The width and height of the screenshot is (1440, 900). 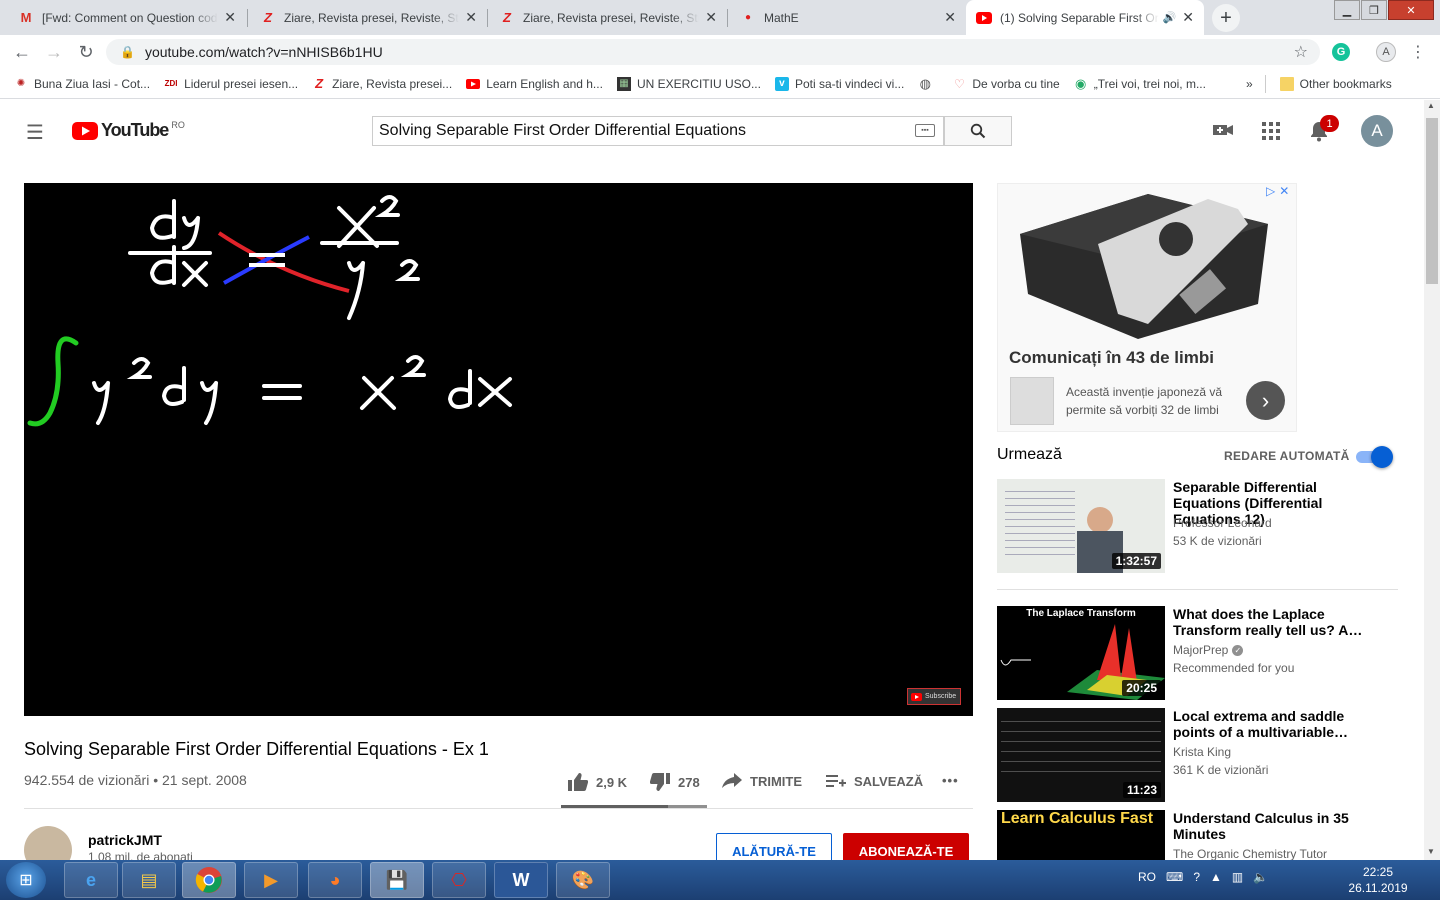 What do you see at coordinates (1081, 526) in the screenshot?
I see `video-thumbnail: 1:32:57` at bounding box center [1081, 526].